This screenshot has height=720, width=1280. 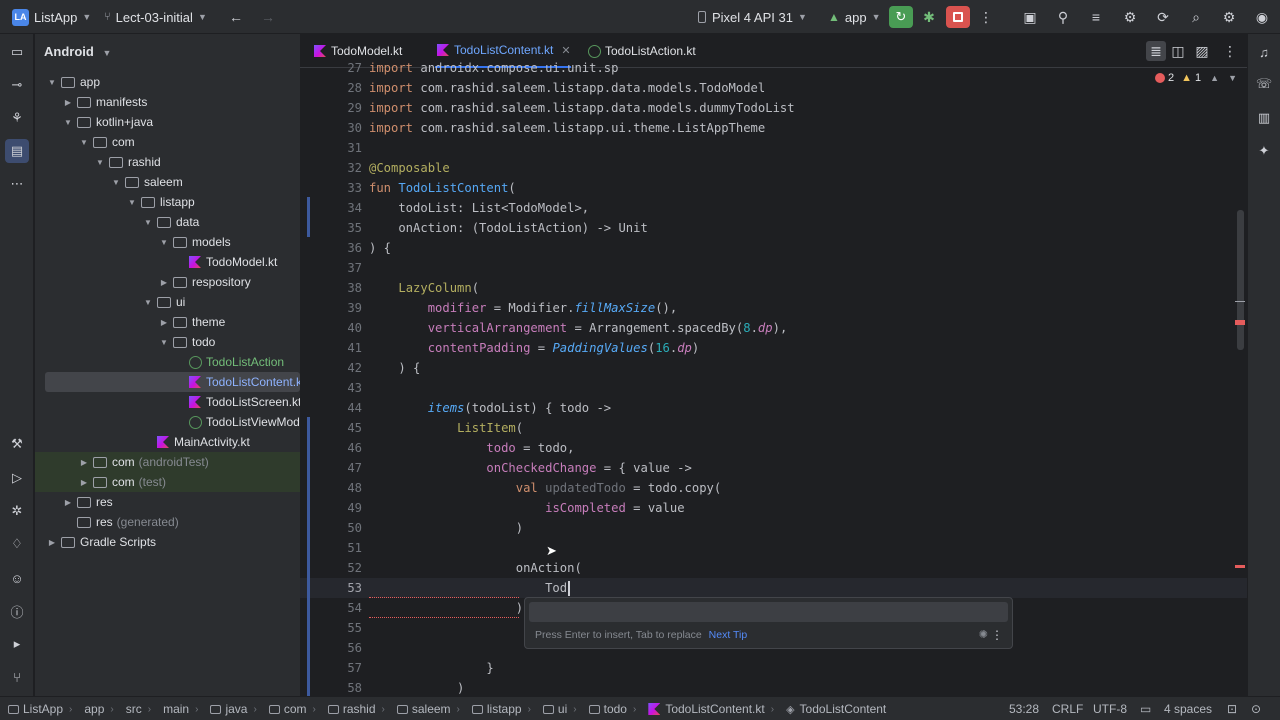 What do you see at coordinates (773, 568) in the screenshot?
I see `code-line: 52 onAction(` at bounding box center [773, 568].